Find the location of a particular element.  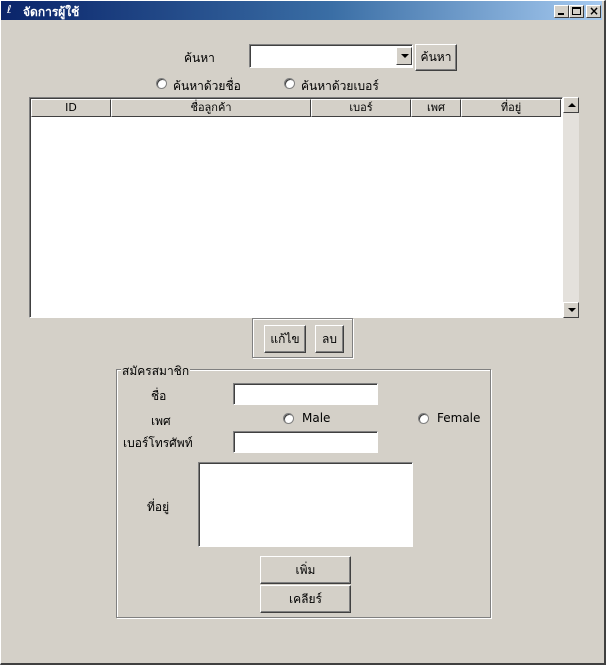

add-button: เพิ่ม is located at coordinates (305, 570).